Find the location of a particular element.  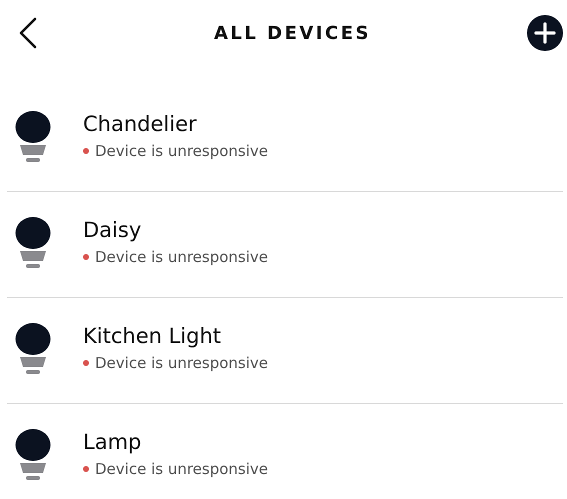

device-name: Kitchen Light is located at coordinates (175, 336).